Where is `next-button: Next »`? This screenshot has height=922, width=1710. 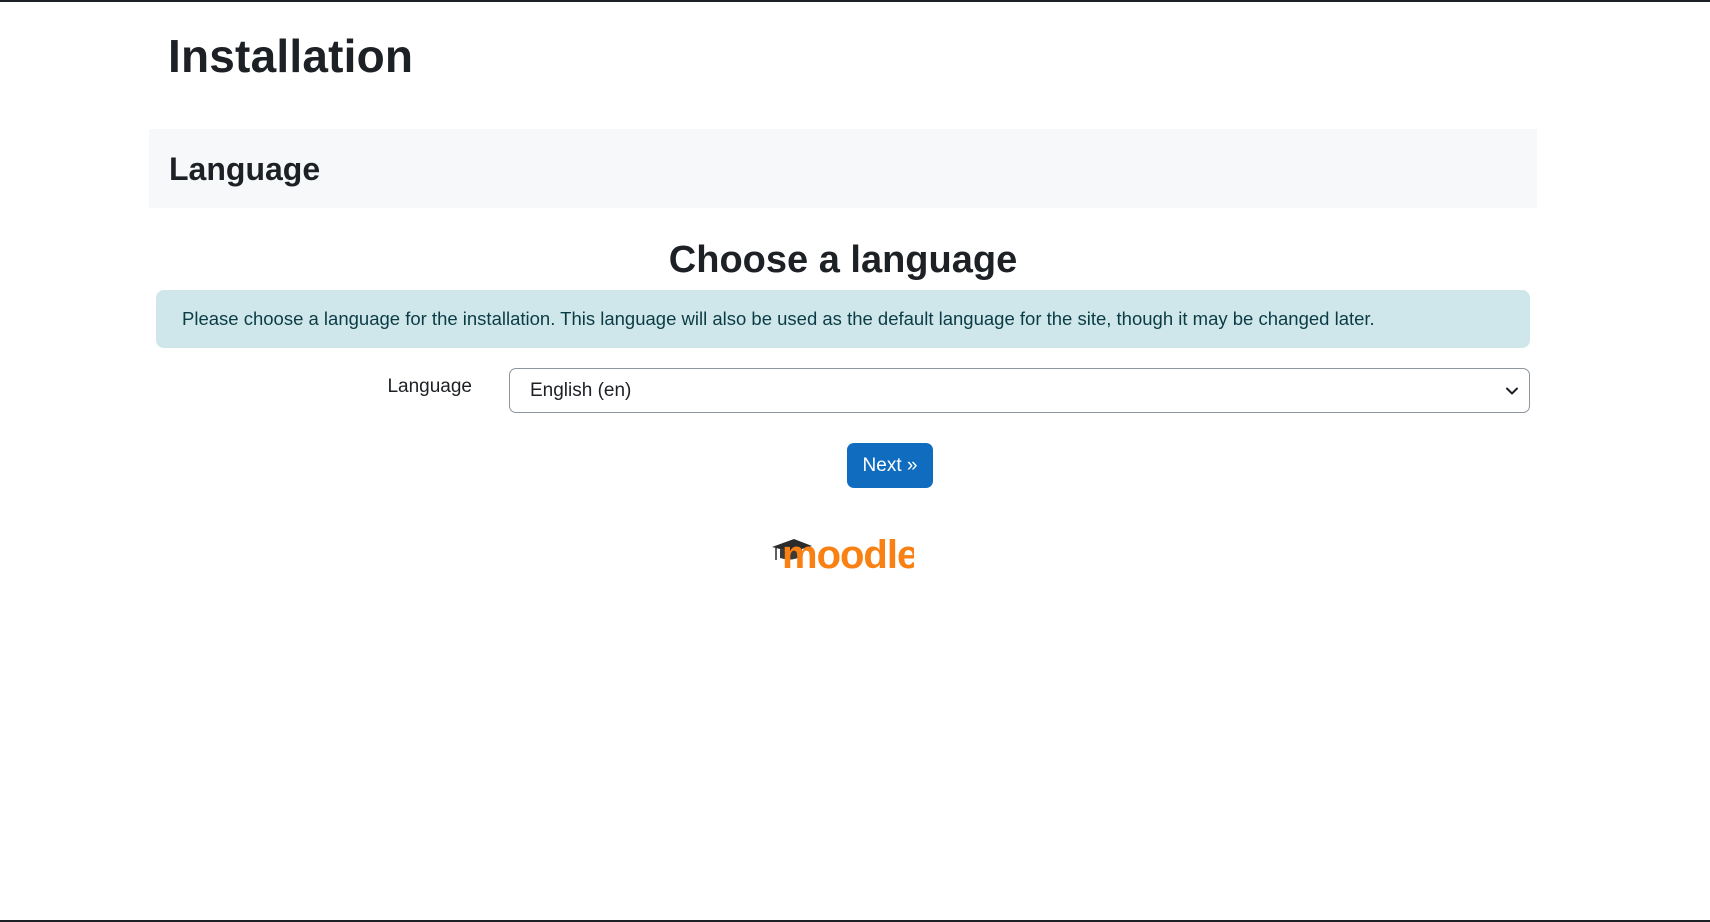
next-button: Next » is located at coordinates (890, 465).